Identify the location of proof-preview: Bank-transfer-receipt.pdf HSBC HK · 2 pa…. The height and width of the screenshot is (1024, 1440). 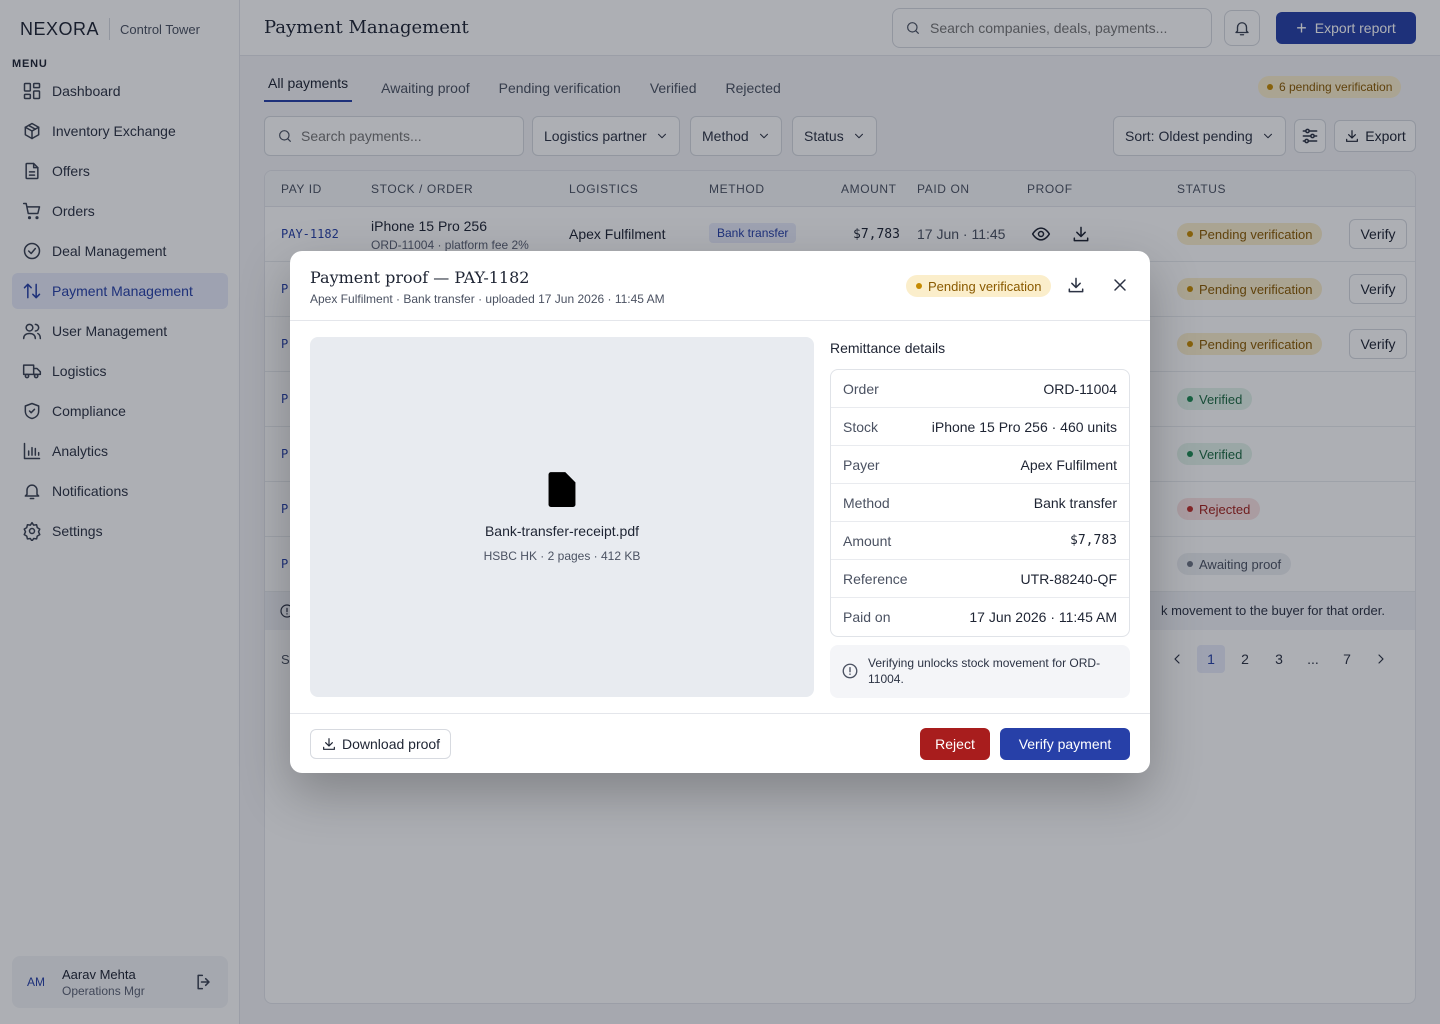
(562, 517).